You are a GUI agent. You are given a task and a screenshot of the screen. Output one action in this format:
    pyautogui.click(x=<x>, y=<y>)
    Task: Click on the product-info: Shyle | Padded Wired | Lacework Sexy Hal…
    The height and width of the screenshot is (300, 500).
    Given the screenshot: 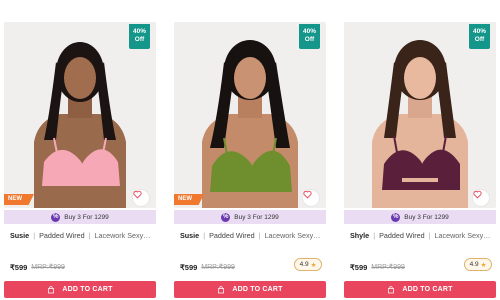 What is the action you would take?
    pyautogui.click(x=421, y=235)
    